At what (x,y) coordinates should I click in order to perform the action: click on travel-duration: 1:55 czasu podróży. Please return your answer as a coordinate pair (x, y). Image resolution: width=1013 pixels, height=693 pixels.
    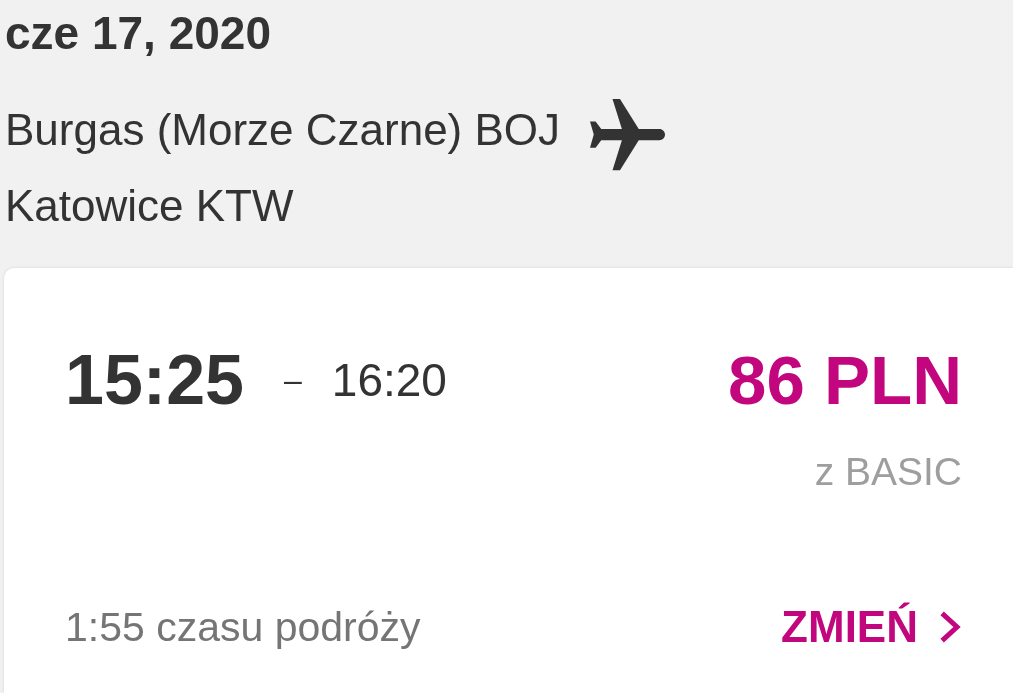
    Looking at the image, I should click on (243, 627).